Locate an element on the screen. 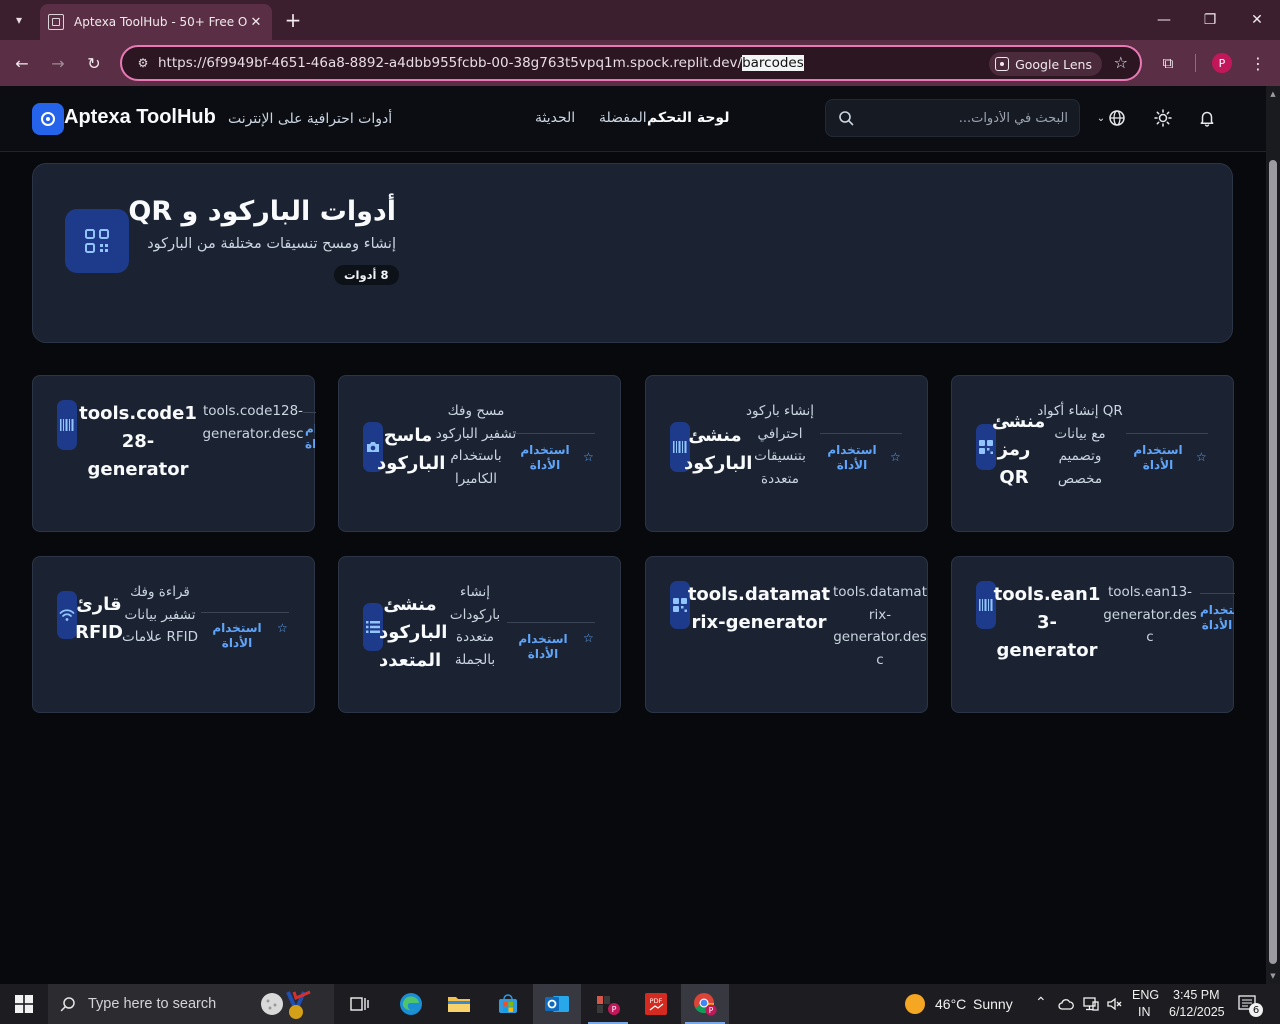 This screenshot has height=1024, width=1280. extensions-icon: ⧉ is located at coordinates (1168, 63).